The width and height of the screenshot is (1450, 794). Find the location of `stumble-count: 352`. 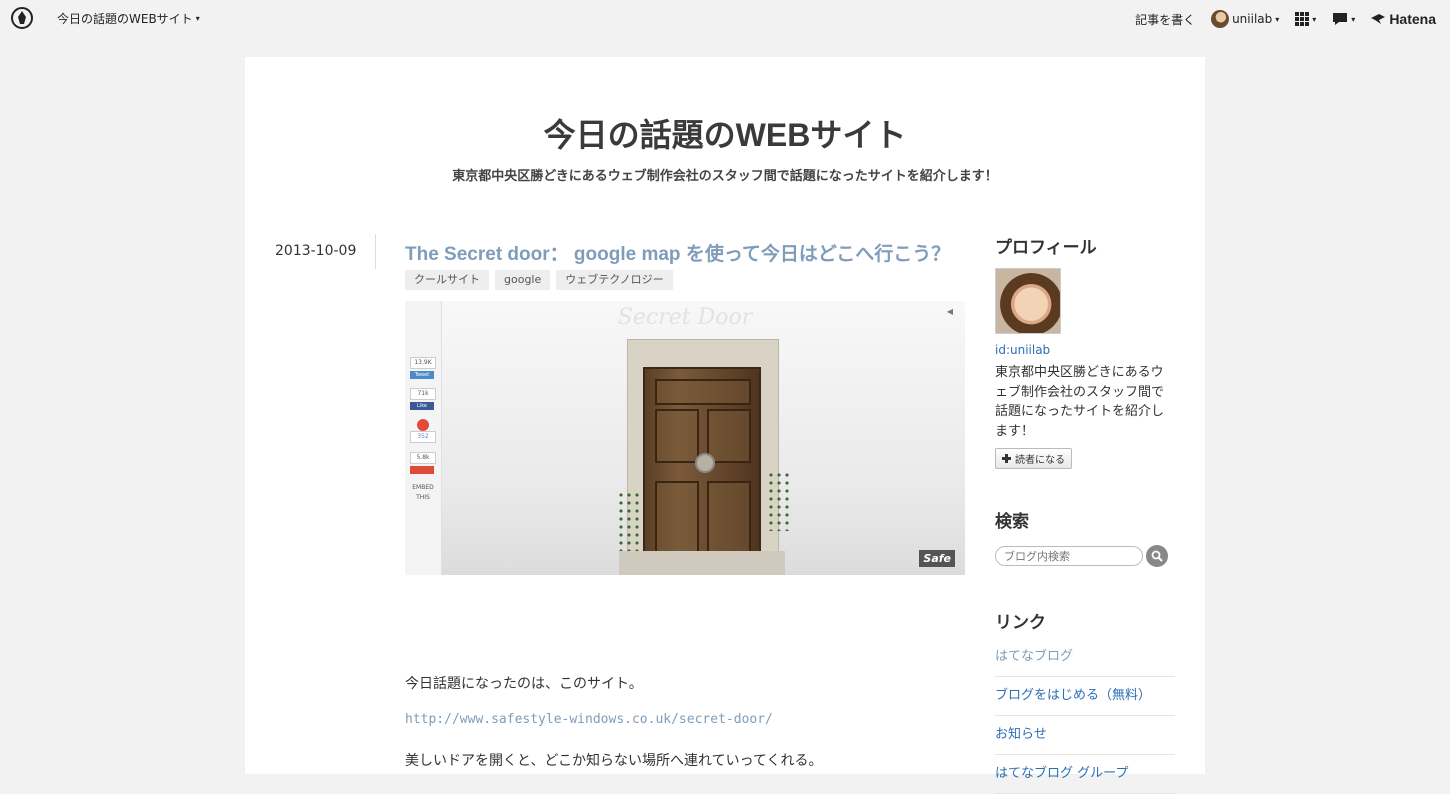

stumble-count: 352 is located at coordinates (423, 437).